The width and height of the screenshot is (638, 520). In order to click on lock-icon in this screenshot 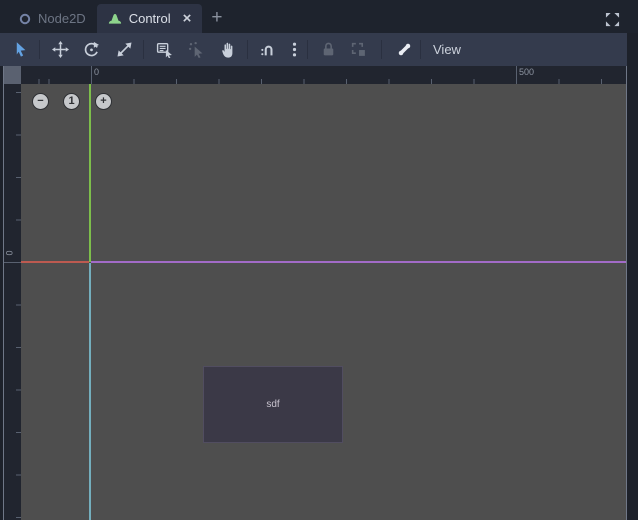, I will do `click(328, 49)`.